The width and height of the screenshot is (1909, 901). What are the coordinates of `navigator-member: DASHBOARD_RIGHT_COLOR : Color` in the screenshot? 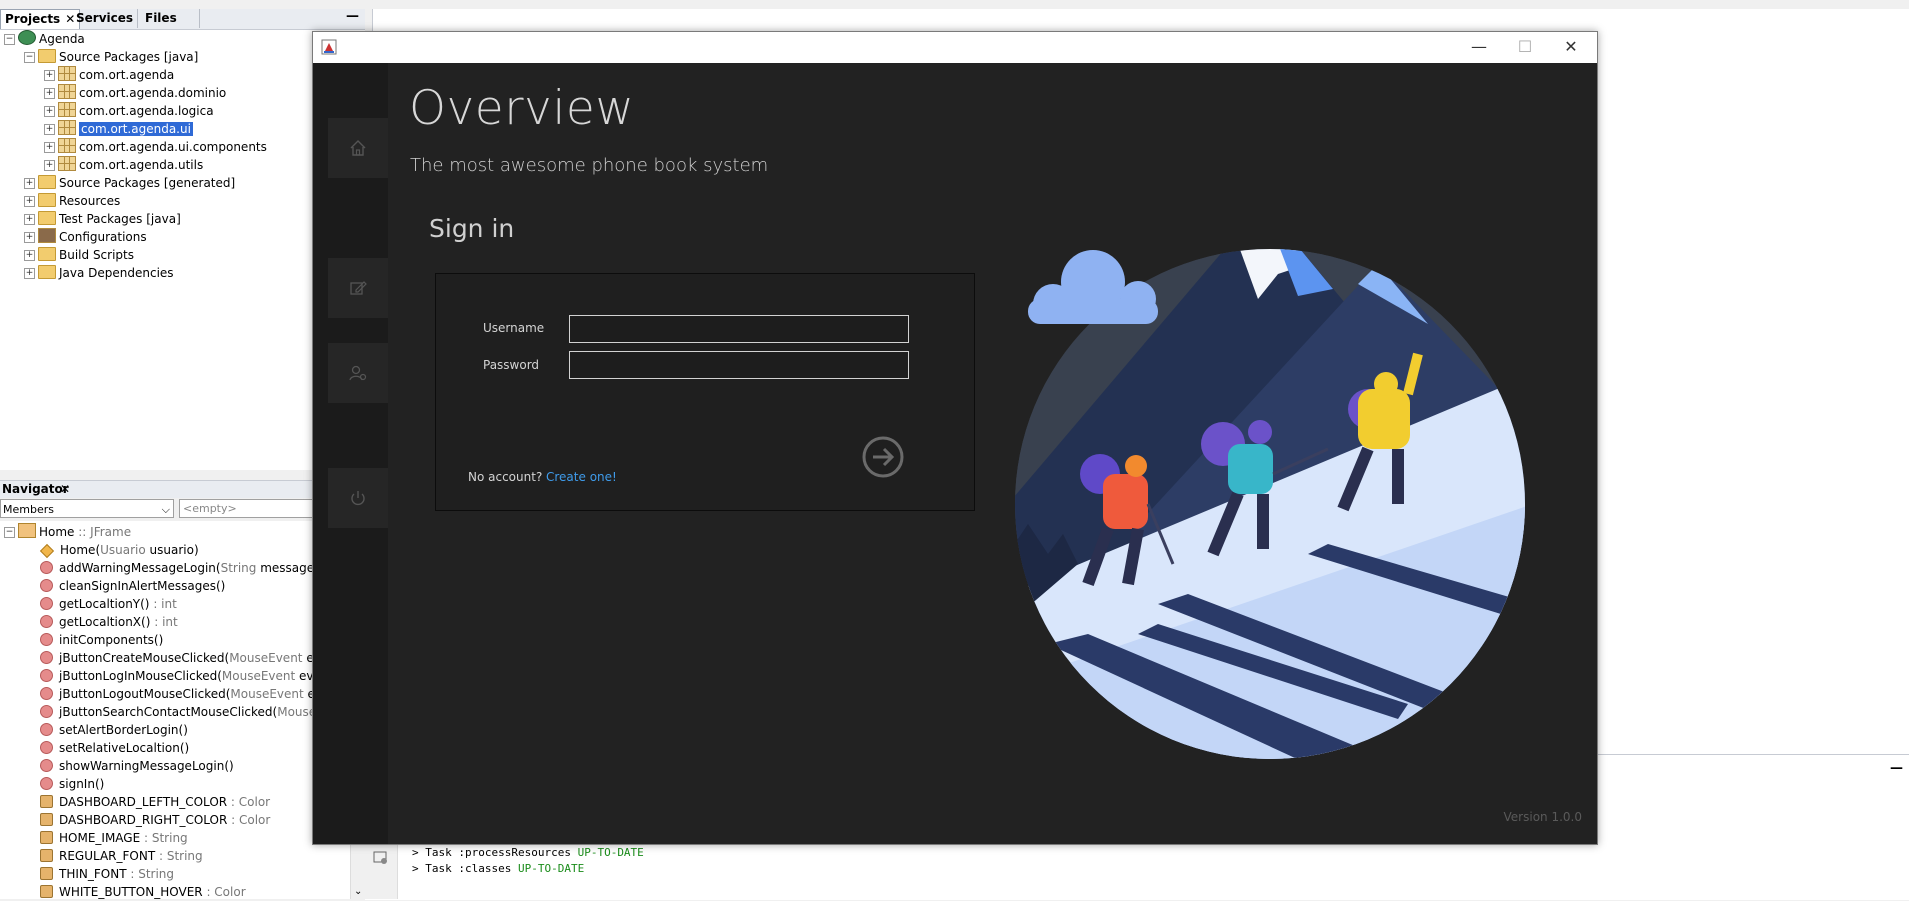 It's located at (155, 820).